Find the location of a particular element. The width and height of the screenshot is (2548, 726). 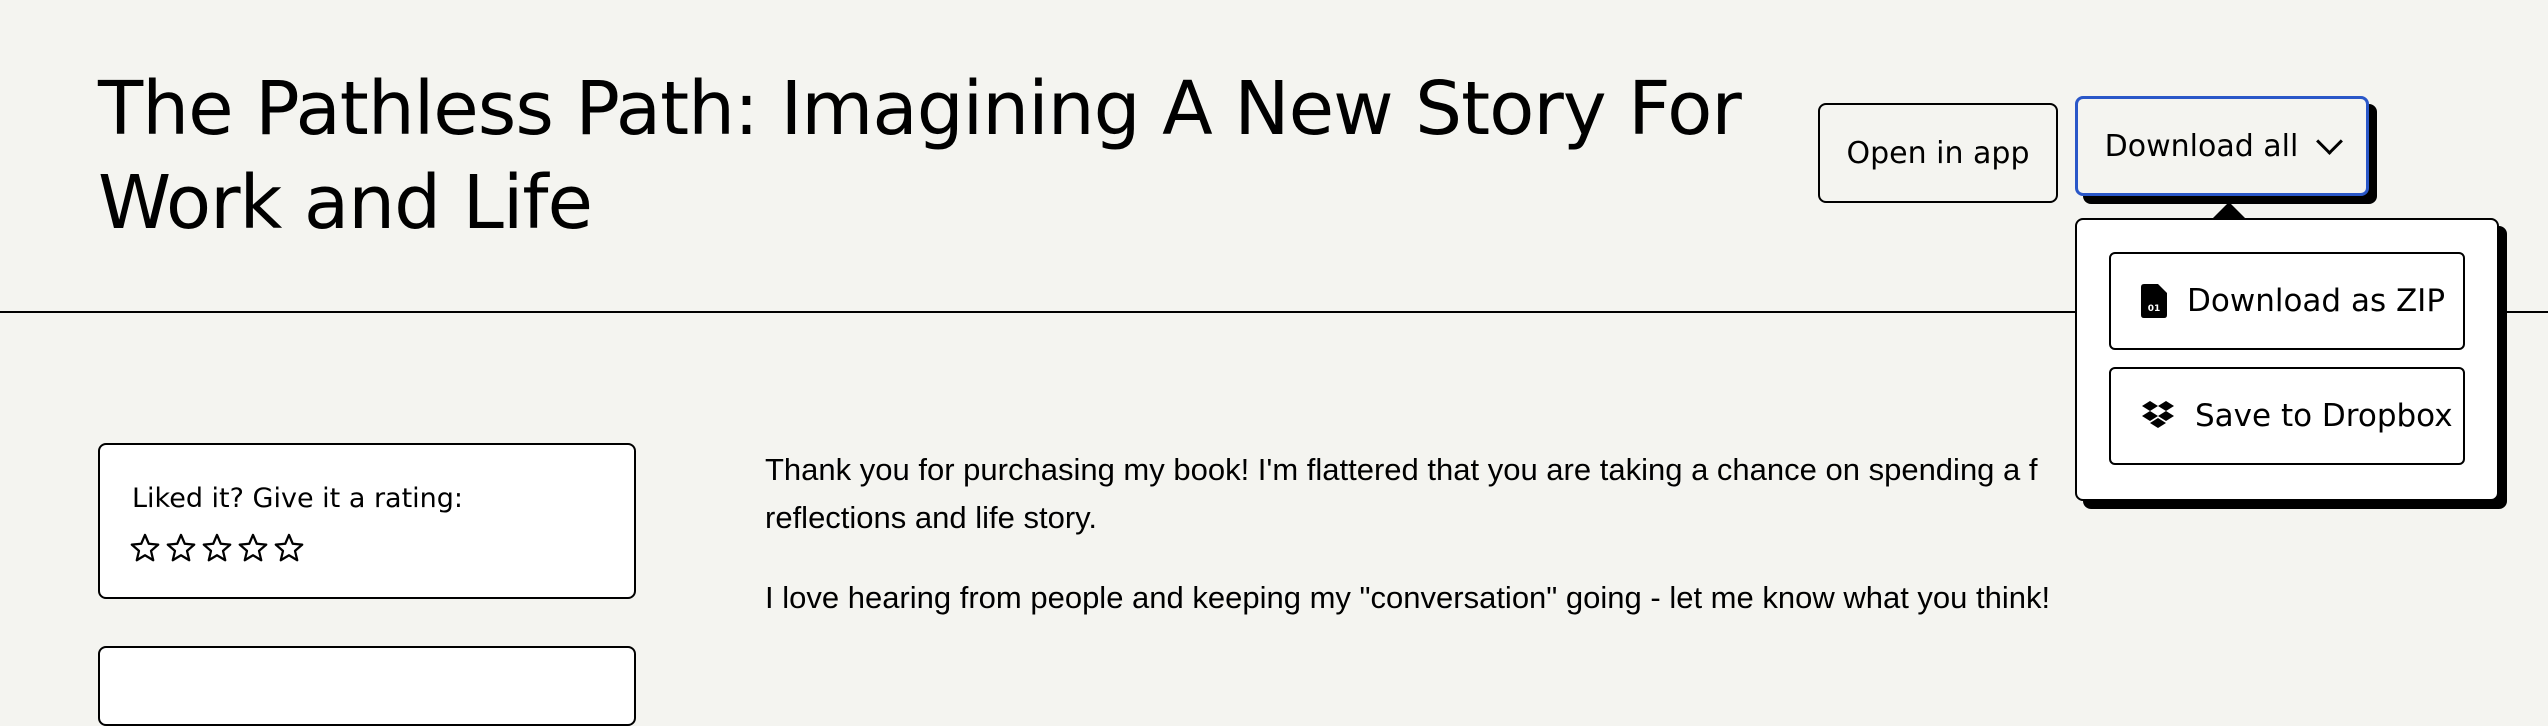

zip-file-icon: 01 is located at coordinates (2154, 301).